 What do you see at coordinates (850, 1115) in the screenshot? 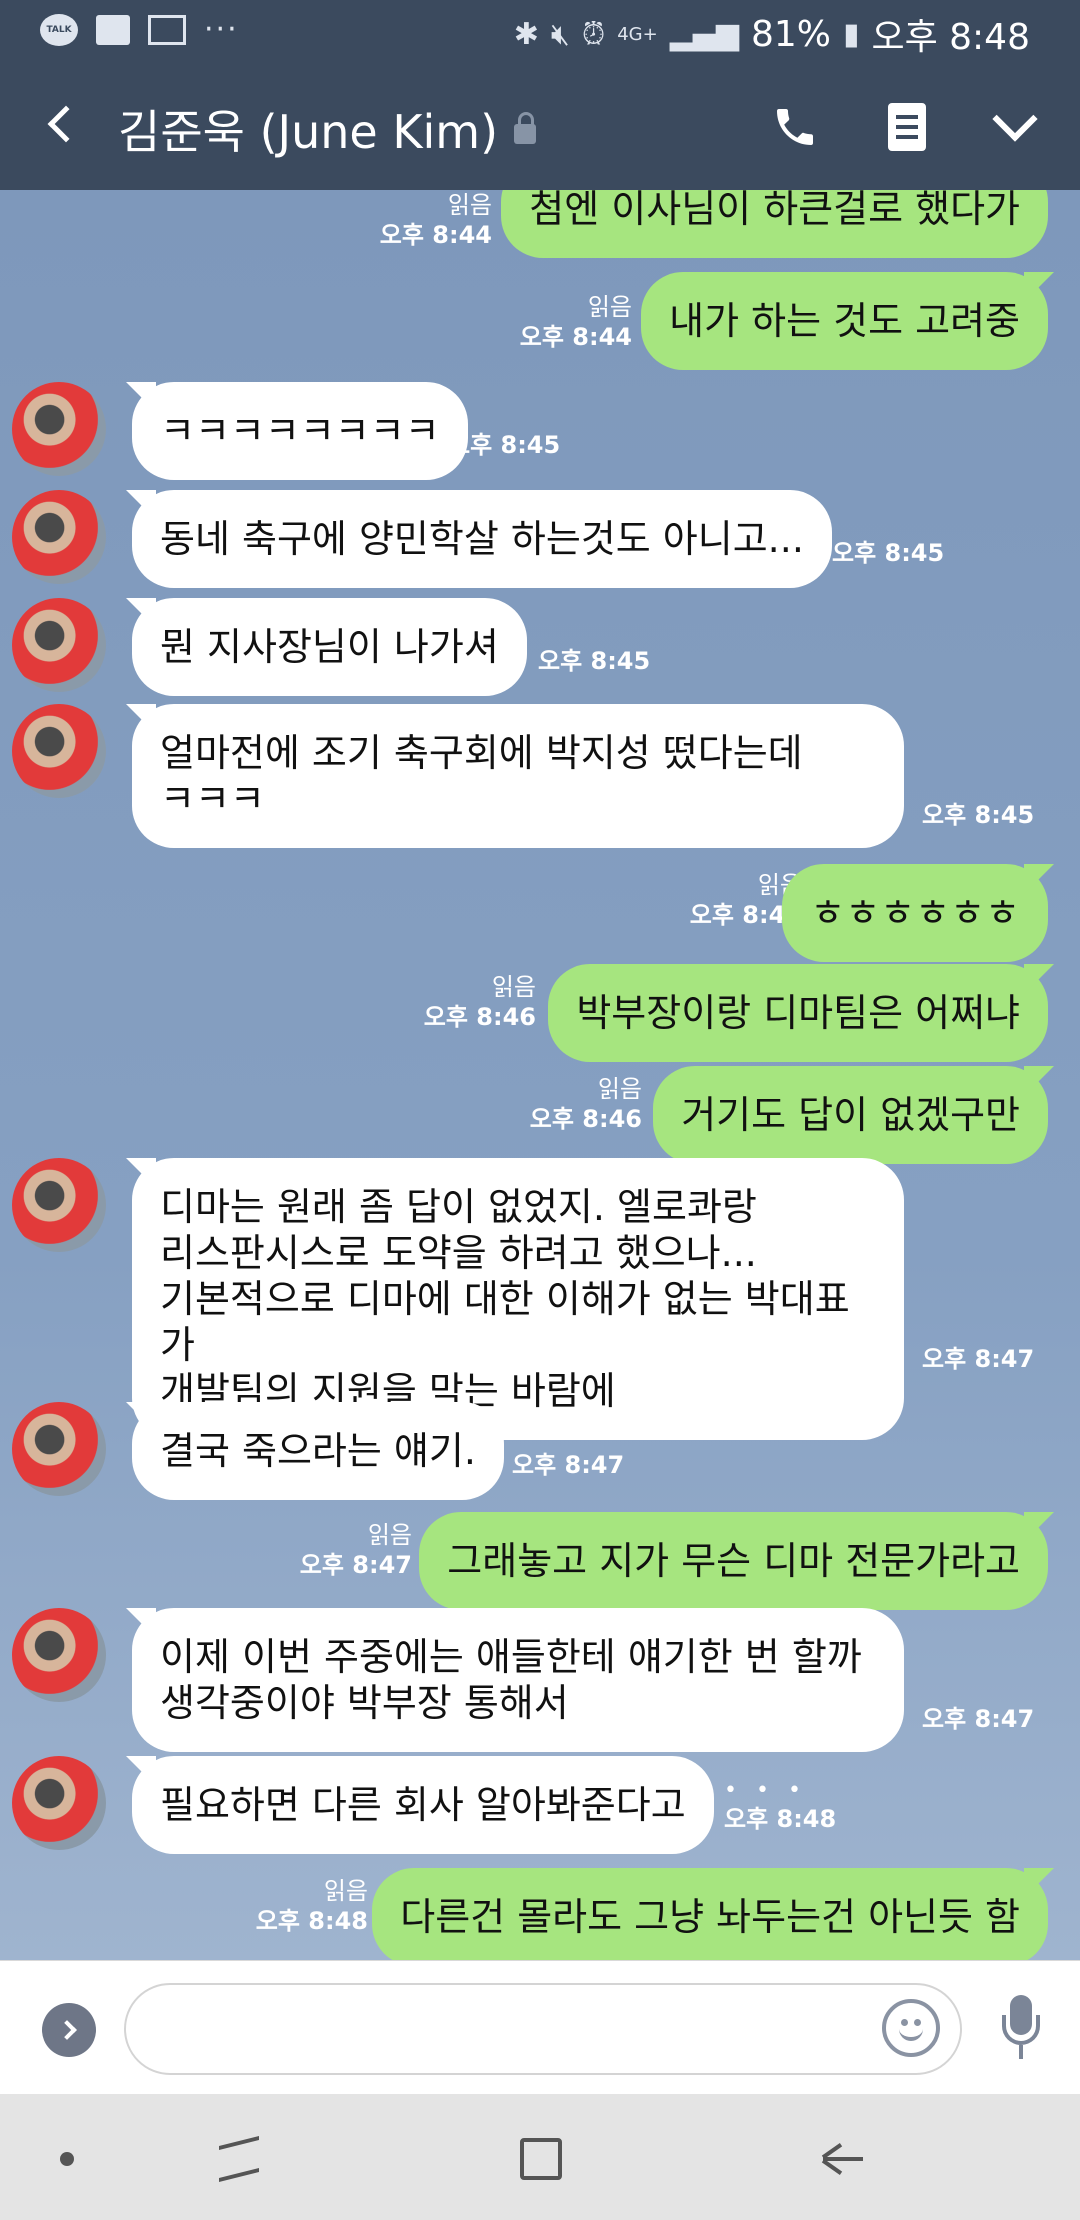
I see `outgoing-bubble: 거기도 답이 없겠구만` at bounding box center [850, 1115].